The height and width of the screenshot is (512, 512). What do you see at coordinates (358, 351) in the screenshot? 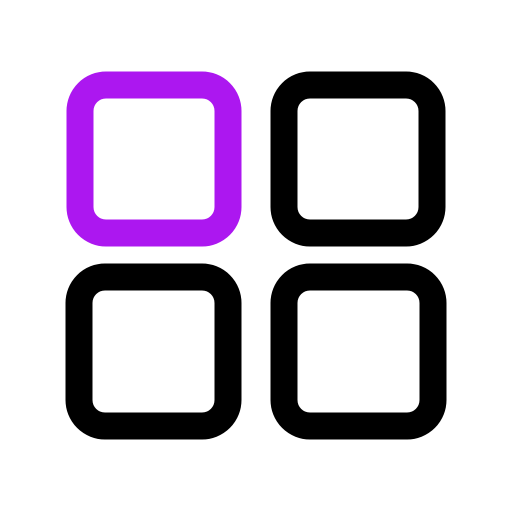
I see `grid-tile-bottom-right` at bounding box center [358, 351].